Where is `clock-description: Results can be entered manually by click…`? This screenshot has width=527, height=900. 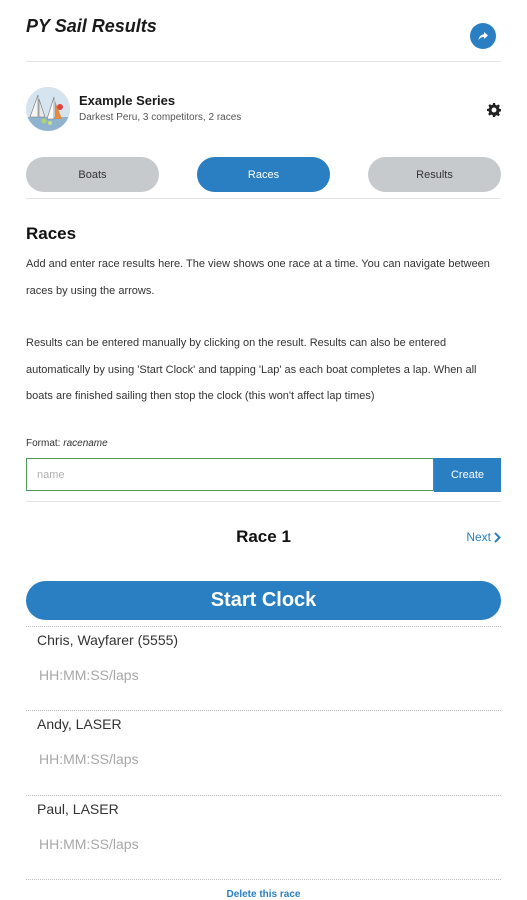
clock-description: Results can be entered manually by click… is located at coordinates (251, 369).